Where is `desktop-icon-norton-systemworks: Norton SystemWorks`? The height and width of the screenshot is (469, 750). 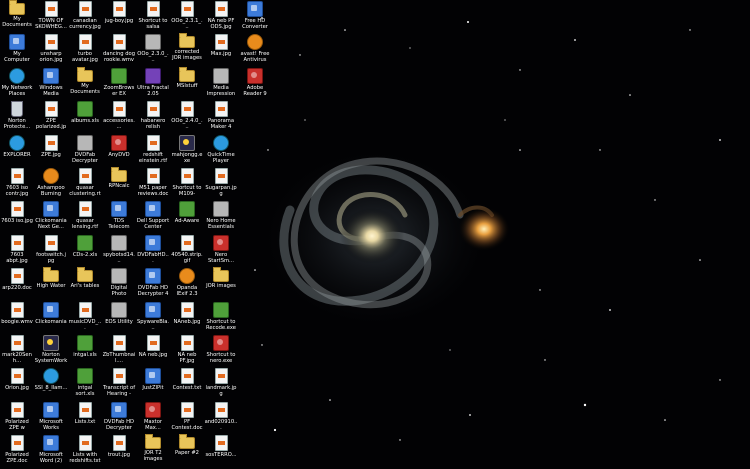
desktop-icon-norton-systemworks: Norton SystemWorks is located at coordinates (51, 350).